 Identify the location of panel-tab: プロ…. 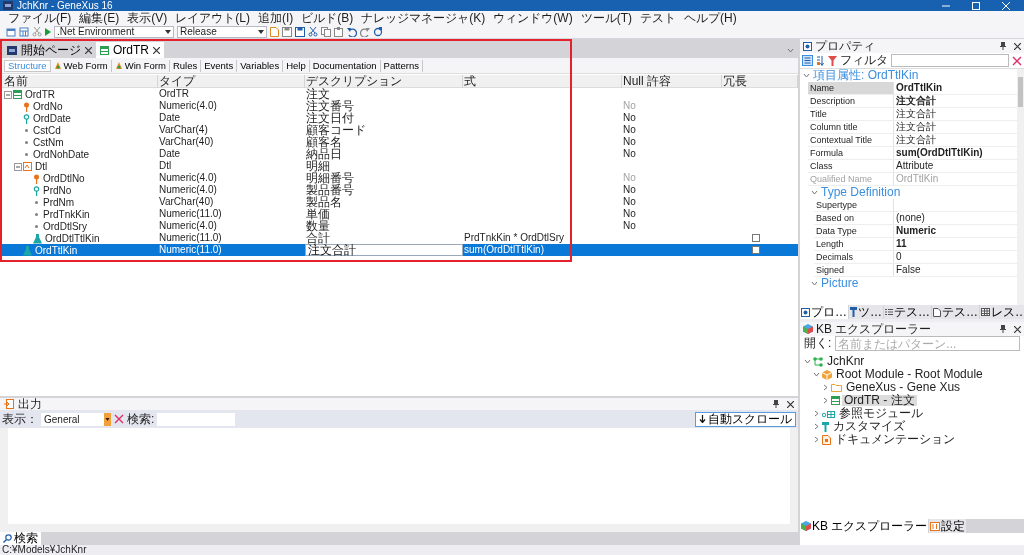
(824, 312).